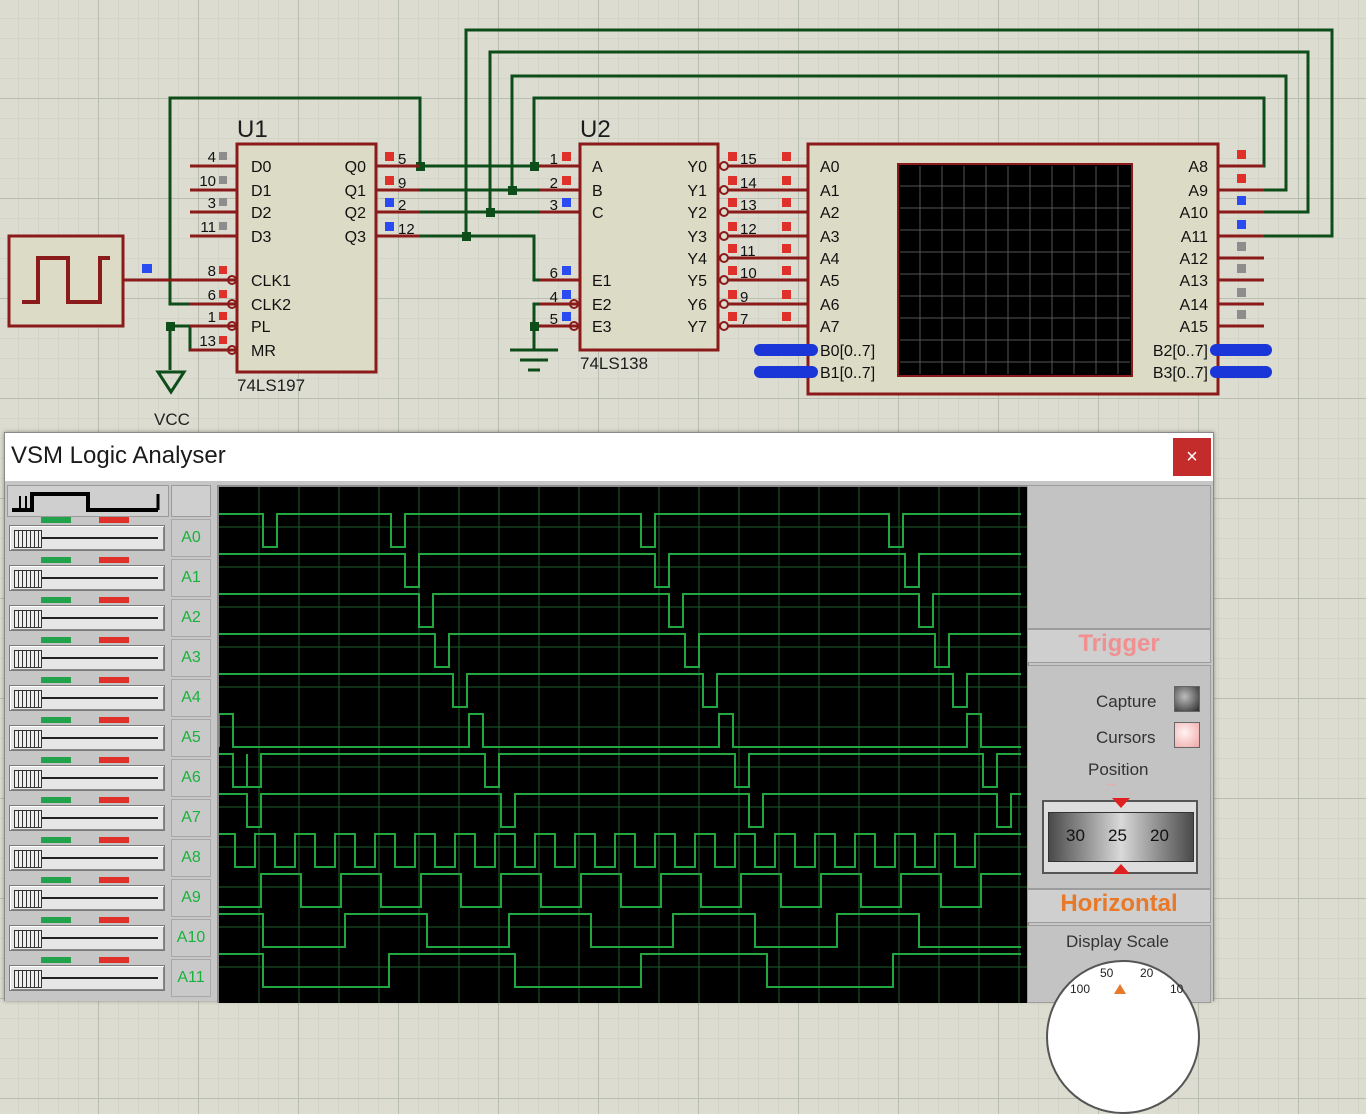  What do you see at coordinates (609, 457) in the screenshot?
I see `title-bar: VSM Logic Analyser ×` at bounding box center [609, 457].